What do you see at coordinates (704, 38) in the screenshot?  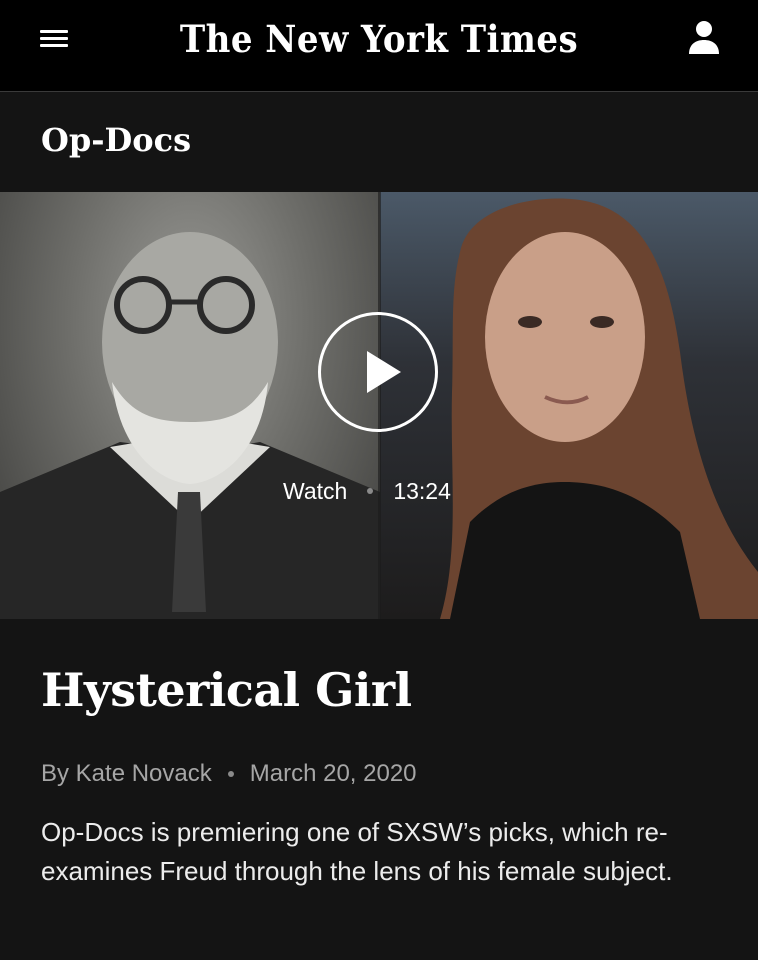 I see `user-account-icon` at bounding box center [704, 38].